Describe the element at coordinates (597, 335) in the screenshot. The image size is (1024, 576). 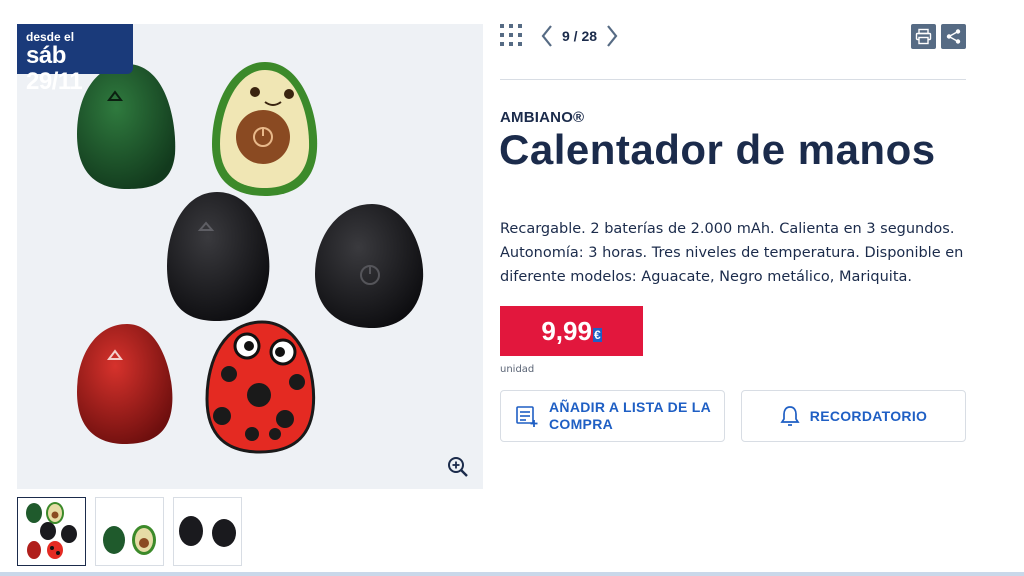
I see `price-currency: €` at that location.